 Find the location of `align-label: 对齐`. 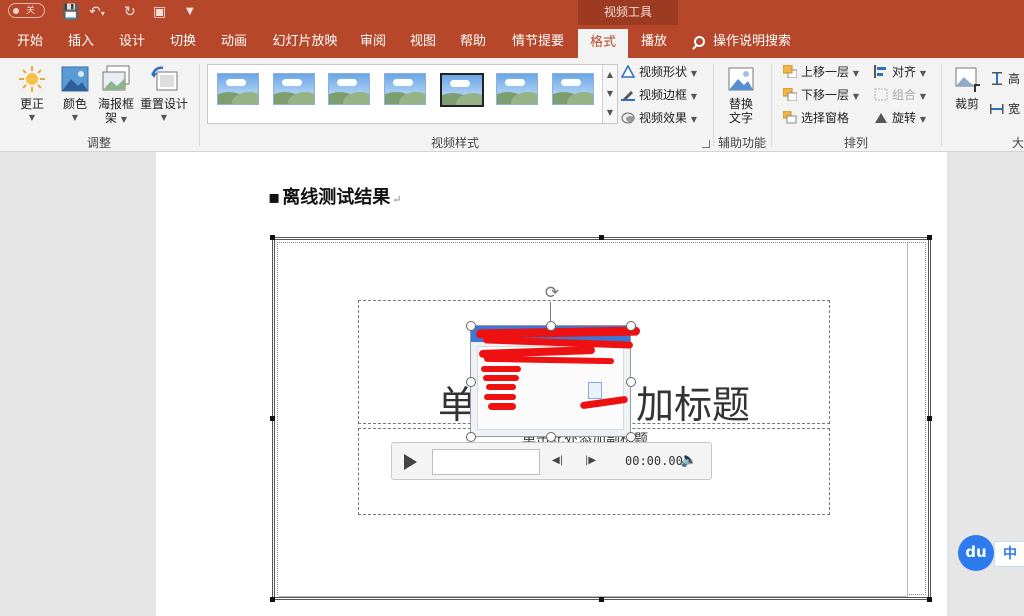

align-label: 对齐 is located at coordinates (904, 72).